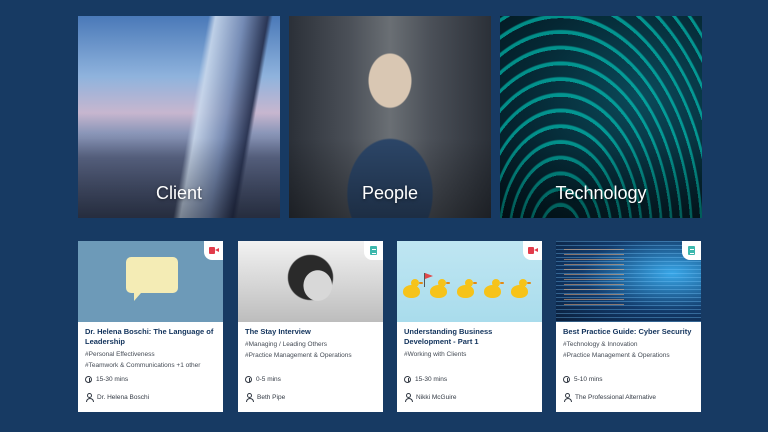 The image size is (768, 432). What do you see at coordinates (179, 117) in the screenshot?
I see `category-tile-client: Client` at bounding box center [179, 117].